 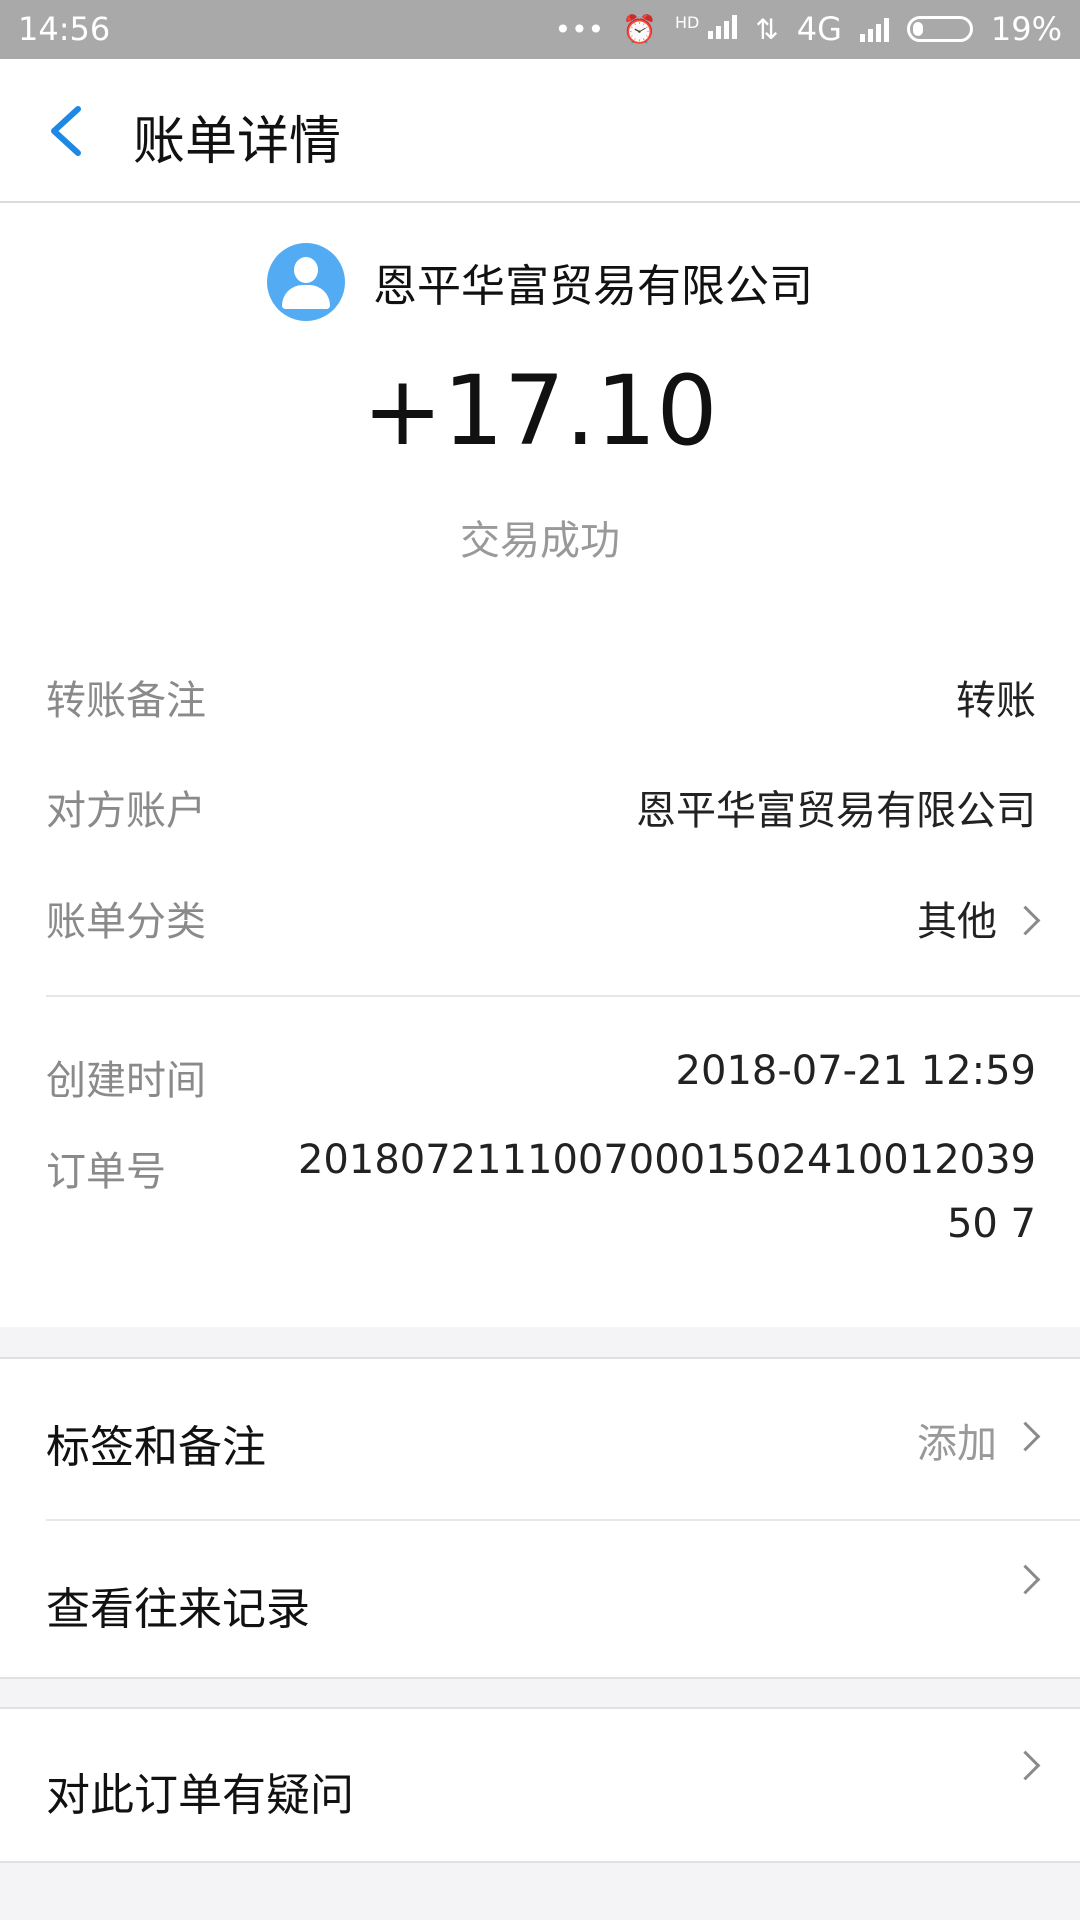 I want to click on top-app-bar: 账单详情, so click(x=540, y=131).